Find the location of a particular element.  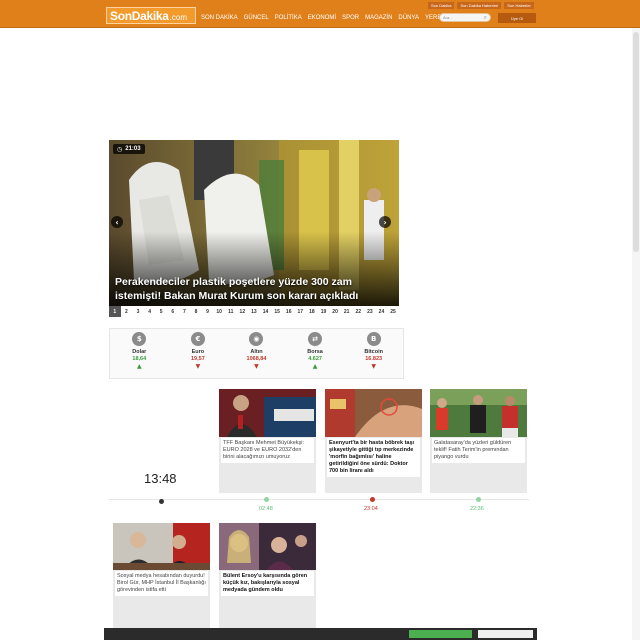

market-name: Dolar is located at coordinates (139, 352).